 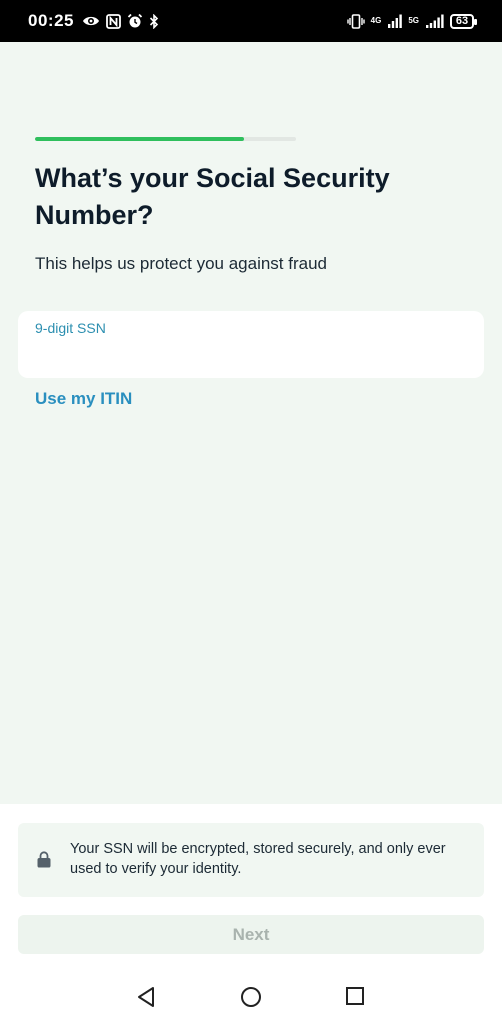 What do you see at coordinates (91, 21) in the screenshot?
I see `eye-icon` at bounding box center [91, 21].